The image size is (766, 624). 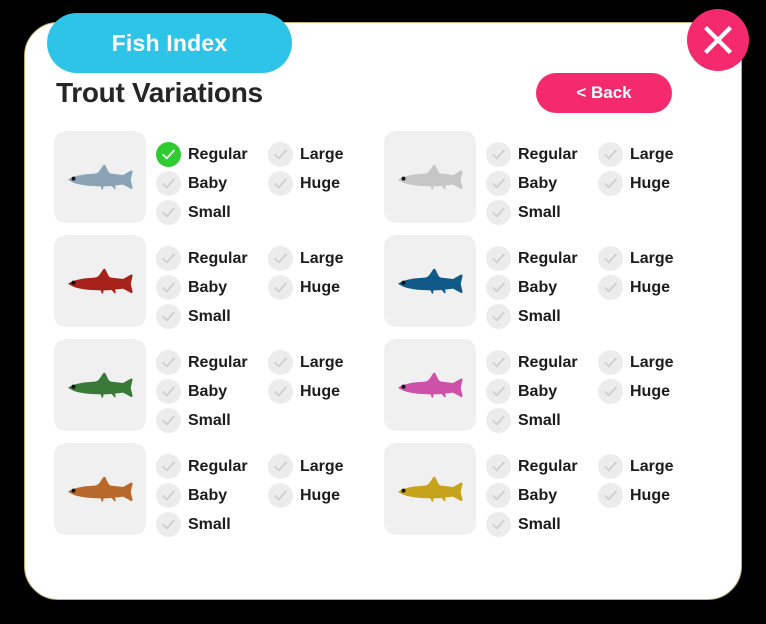 I want to click on back-button: < Back, so click(x=604, y=93).